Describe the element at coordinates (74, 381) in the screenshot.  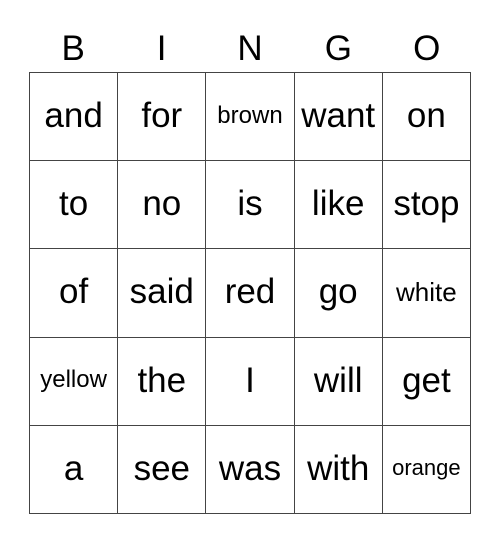
I see `bingo-cell: yellow` at that location.